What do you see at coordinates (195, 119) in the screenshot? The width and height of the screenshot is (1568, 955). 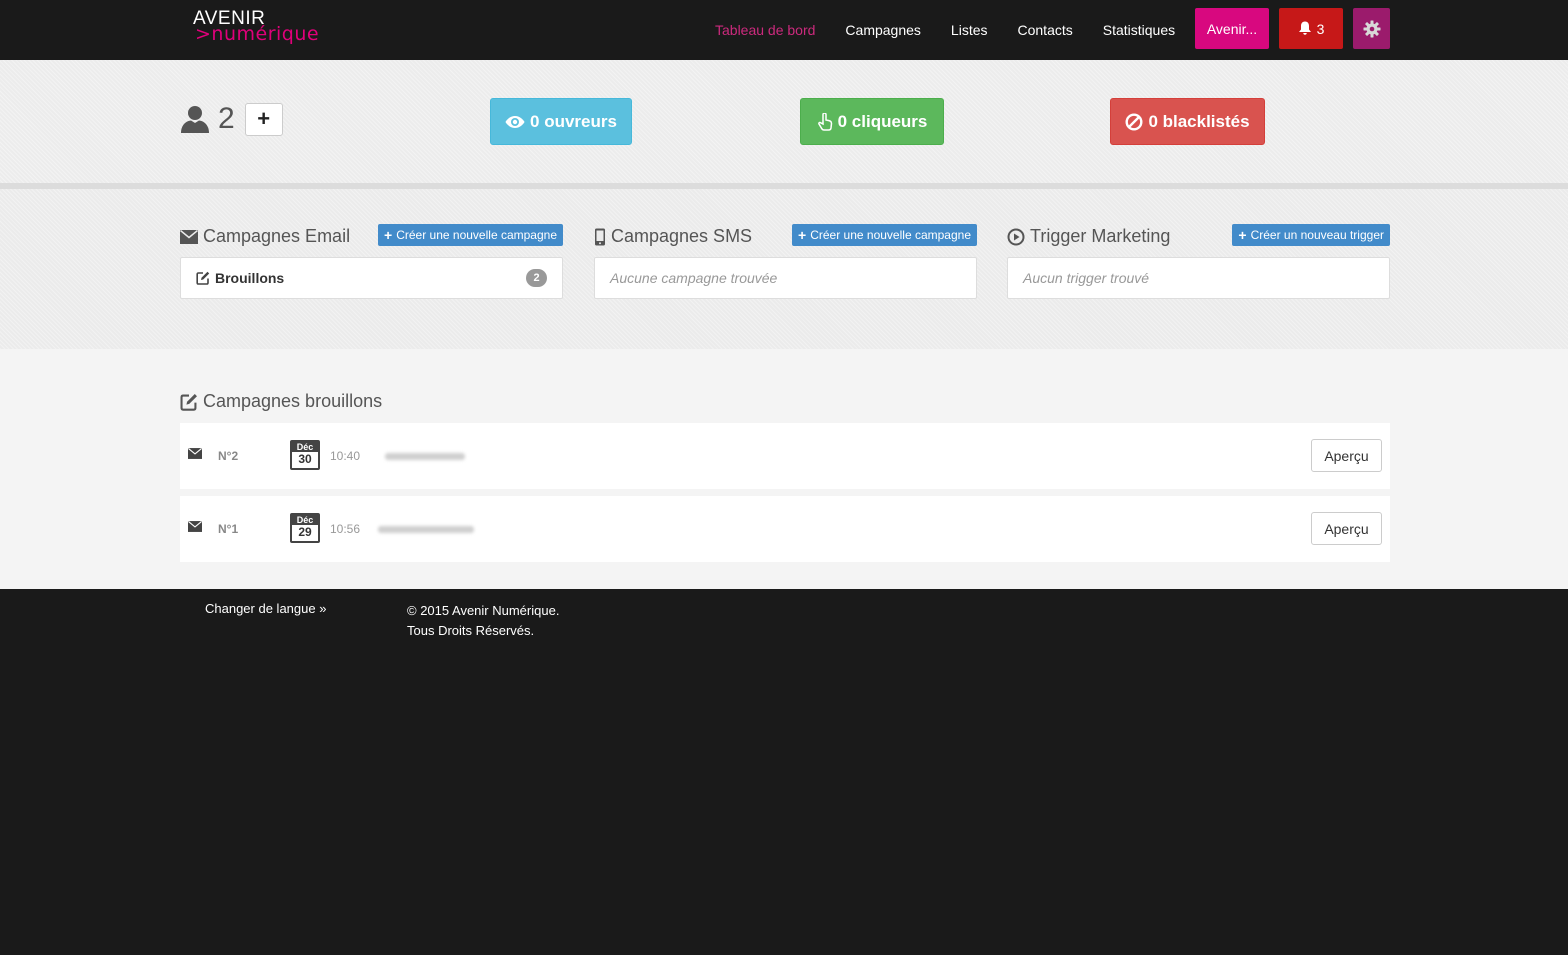 I see `user-icon` at bounding box center [195, 119].